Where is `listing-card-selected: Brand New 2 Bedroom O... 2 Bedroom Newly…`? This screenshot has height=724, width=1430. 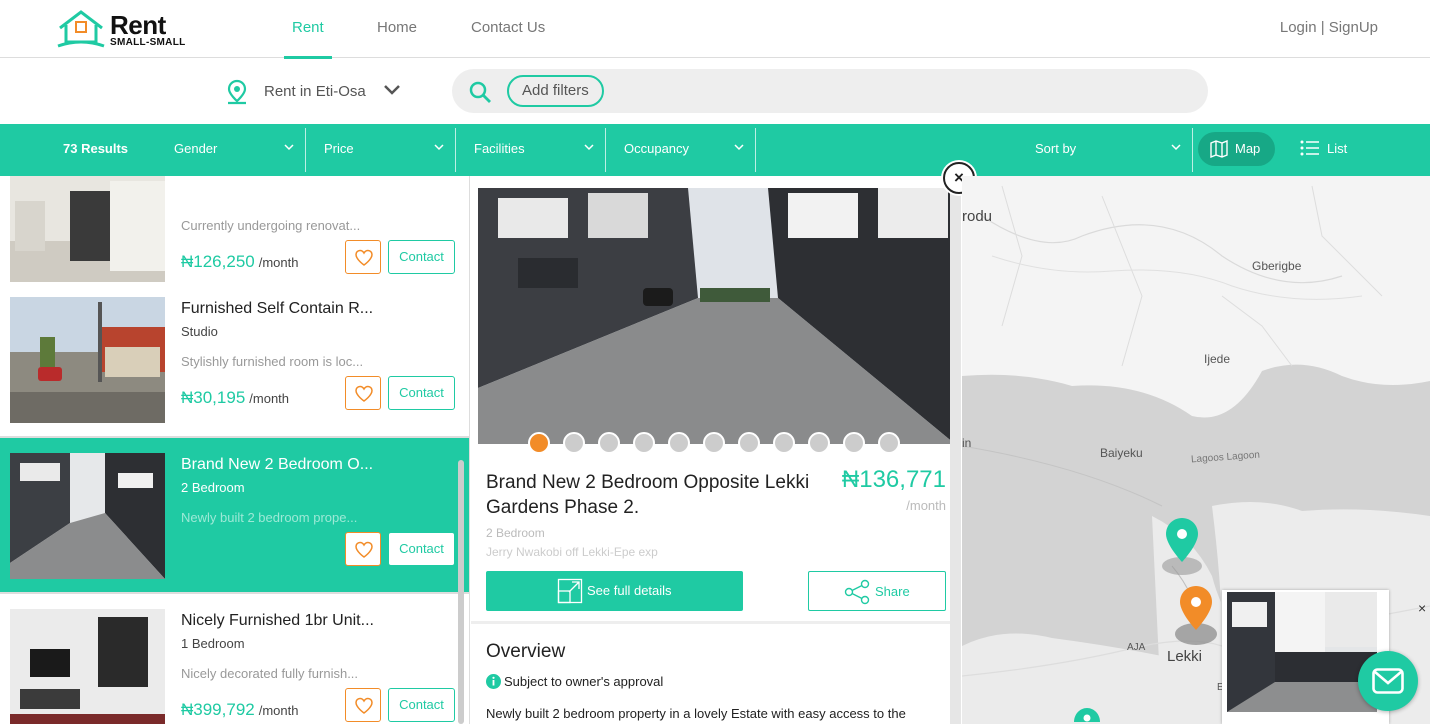
listing-card-selected: Brand New 2 Bedroom O... 2 Bedroom Newly… is located at coordinates (234, 516).